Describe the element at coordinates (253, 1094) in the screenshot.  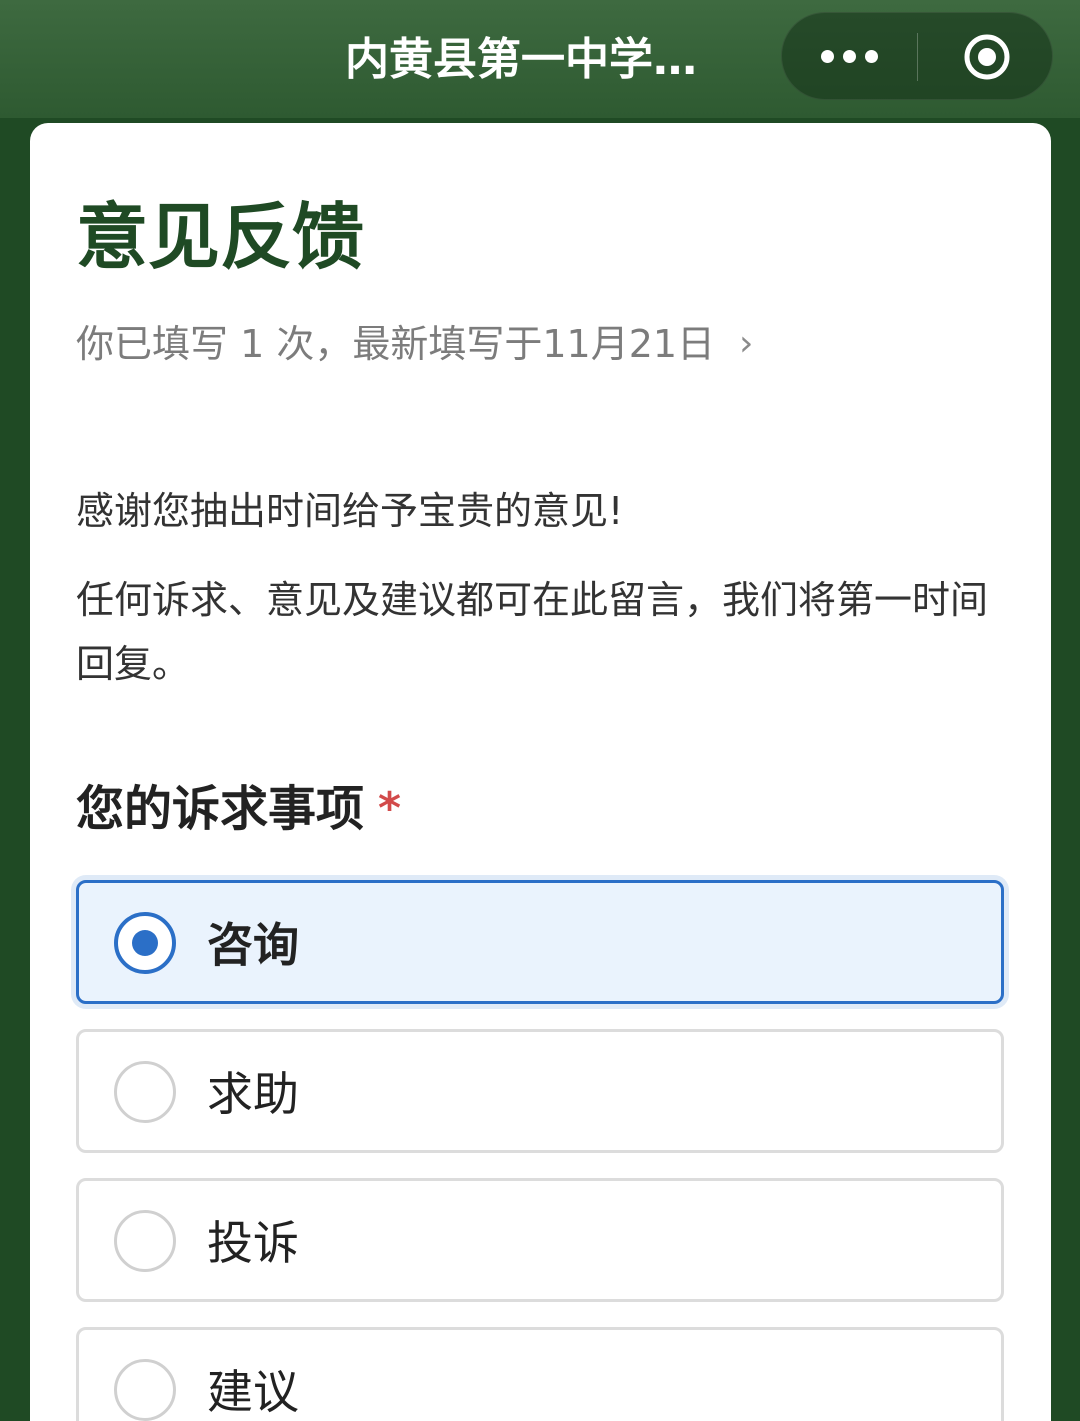
I see `option-label: 求助` at that location.